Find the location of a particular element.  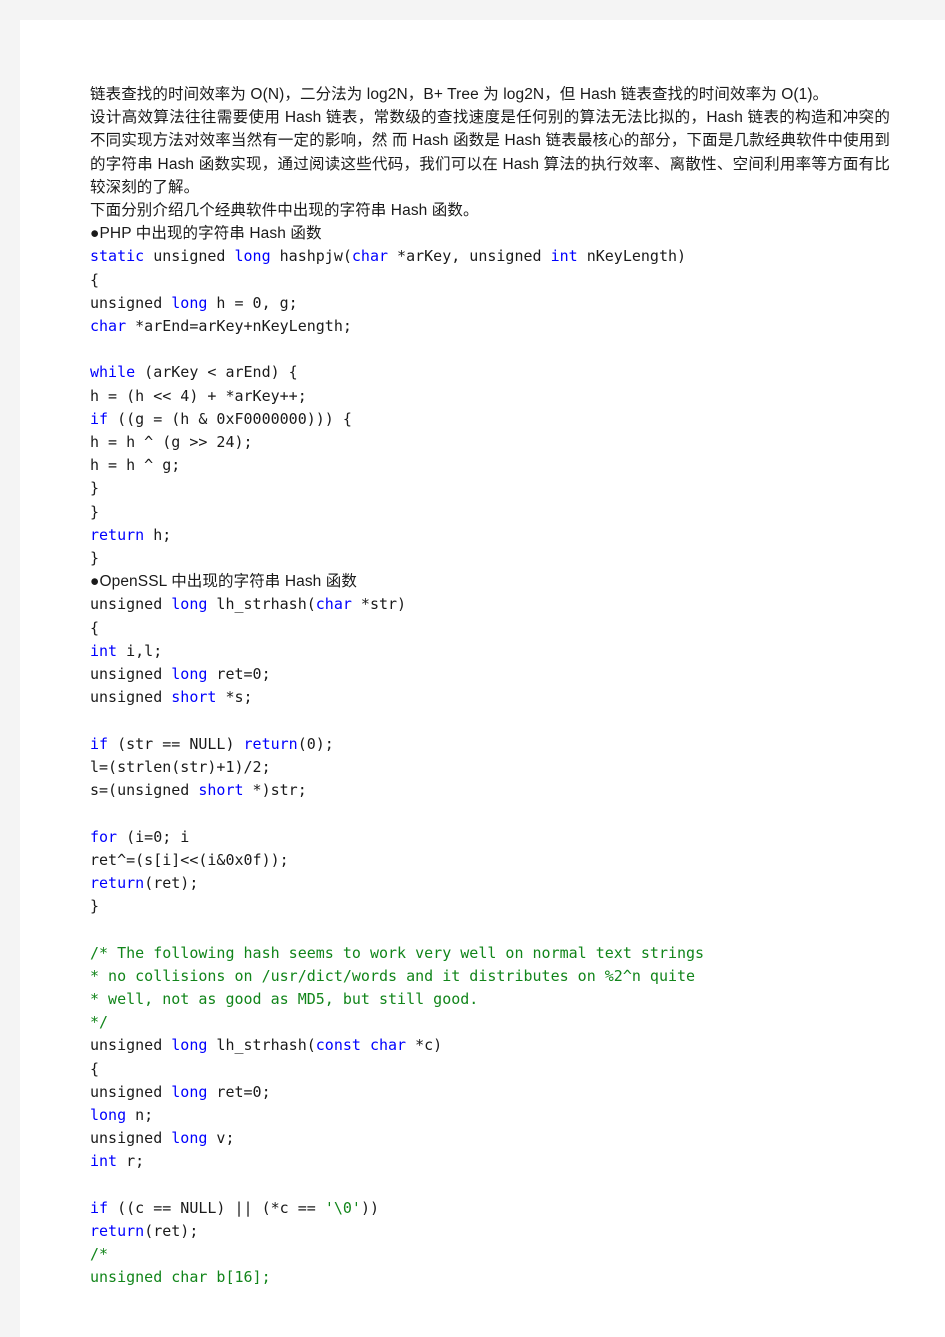

code-text: h = 0, g; is located at coordinates (252, 302).